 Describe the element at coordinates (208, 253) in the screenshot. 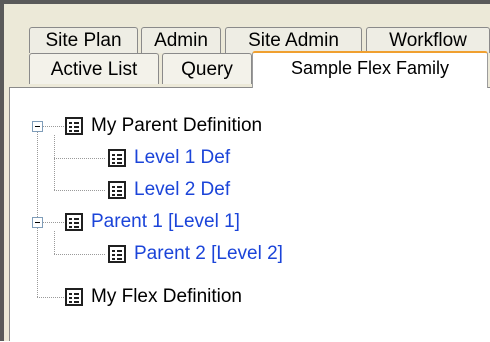

I see `tree-node-label: Parent 2 [Level 2]` at that location.